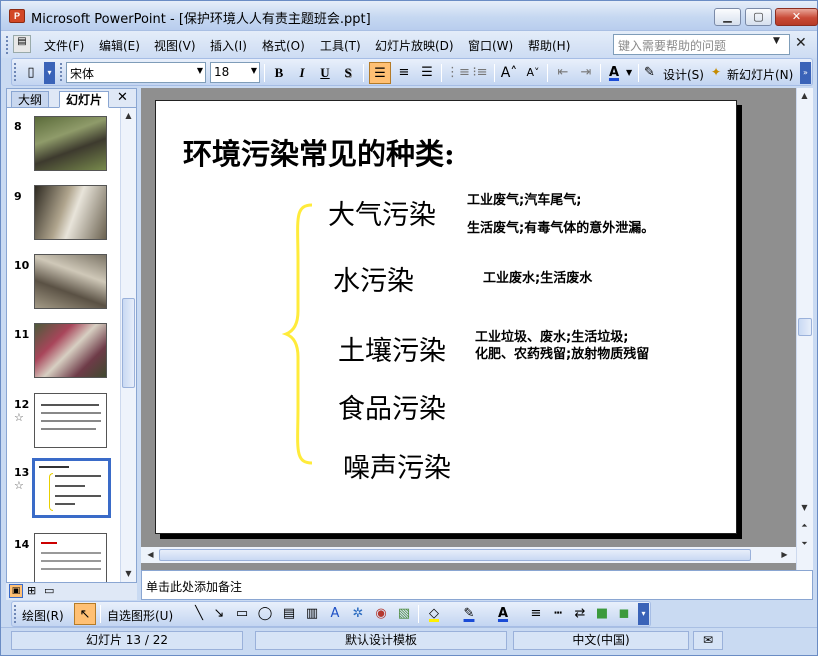 The image size is (818, 656). I want to click on line-color-icon: ✎, so click(469, 614).